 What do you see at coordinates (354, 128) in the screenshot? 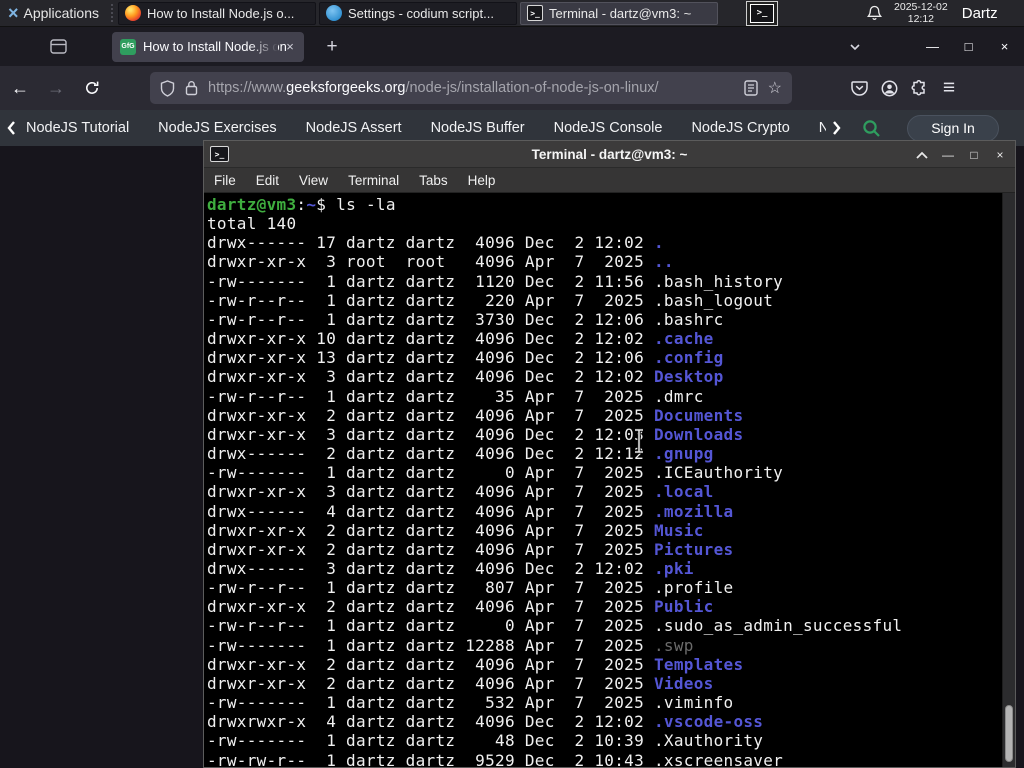
I see `gfg-nav-link: NodeJS Assert` at bounding box center [354, 128].